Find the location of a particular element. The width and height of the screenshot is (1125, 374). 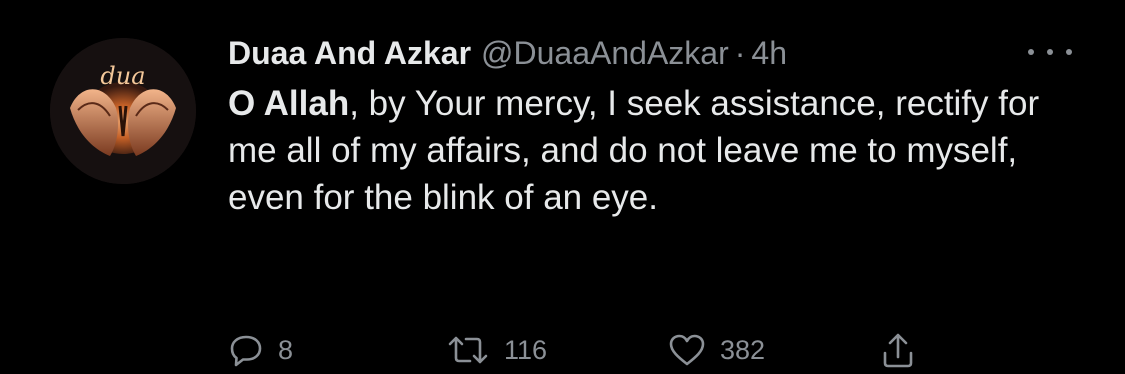

display-name: Duaa And Azkar is located at coordinates (349, 53).